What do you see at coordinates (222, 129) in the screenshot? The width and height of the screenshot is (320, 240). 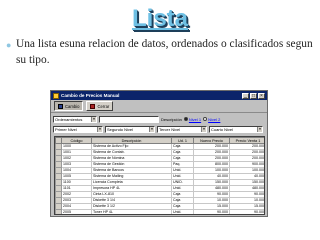 I see `fourth-level-value: Cuarto Nivel` at bounding box center [222, 129].